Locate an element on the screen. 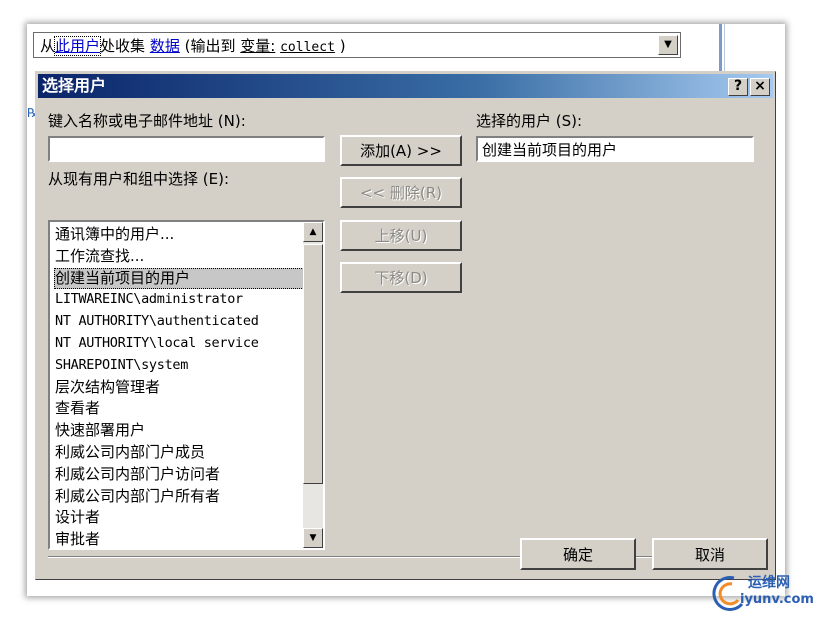 The width and height of the screenshot is (814, 617). list-item: 利威公司内部门户访问者 is located at coordinates (179, 475).